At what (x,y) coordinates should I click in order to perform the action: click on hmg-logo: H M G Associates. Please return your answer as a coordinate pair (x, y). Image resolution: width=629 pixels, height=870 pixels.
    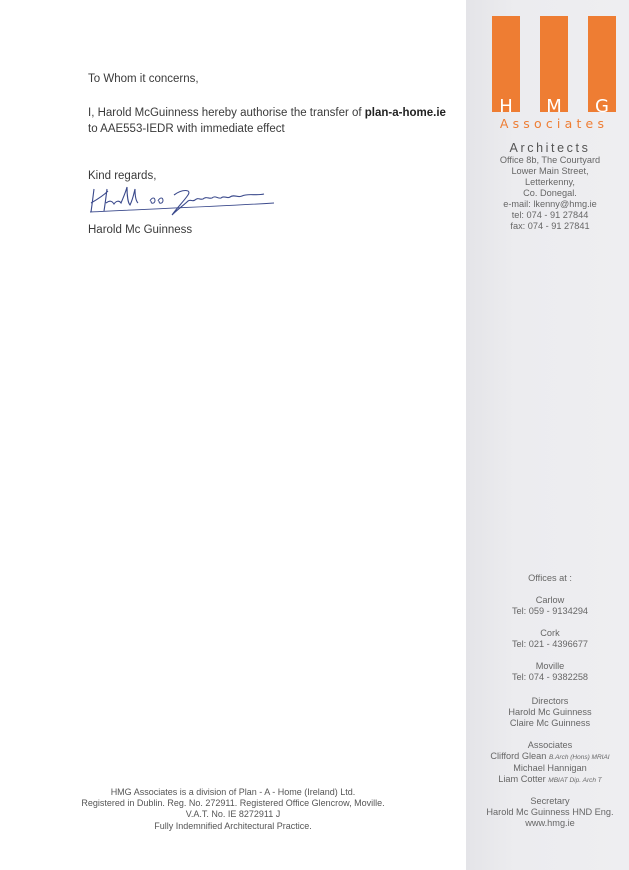
    Looking at the image, I should click on (554, 73).